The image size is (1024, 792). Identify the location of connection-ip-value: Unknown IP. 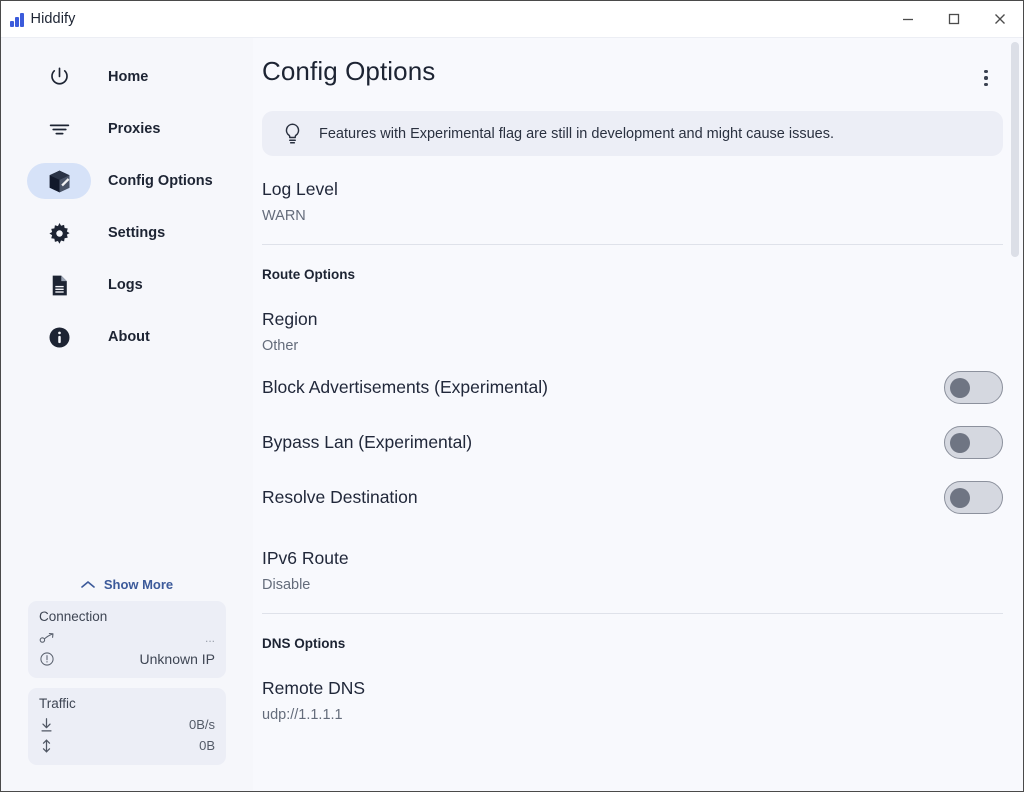
(177, 658).